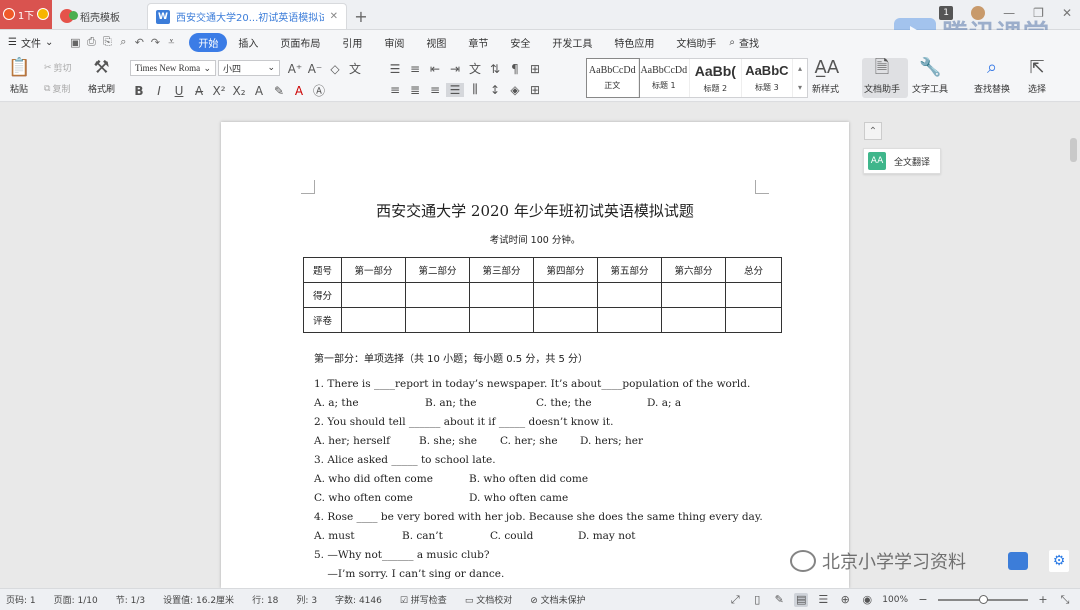  Describe the element at coordinates (57, 89) in the screenshot. I see `copy-button: ⧉ 复制` at that location.